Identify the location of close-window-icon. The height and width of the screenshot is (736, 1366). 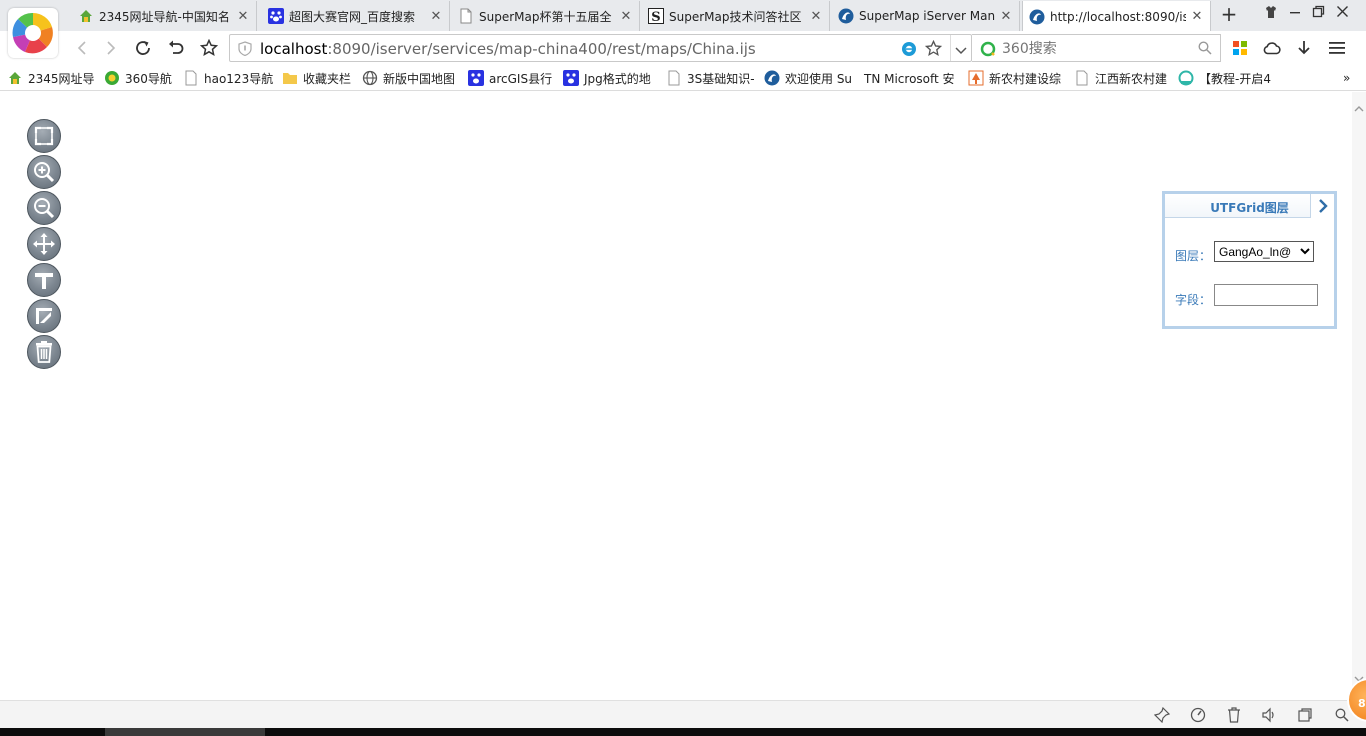
(1342, 15).